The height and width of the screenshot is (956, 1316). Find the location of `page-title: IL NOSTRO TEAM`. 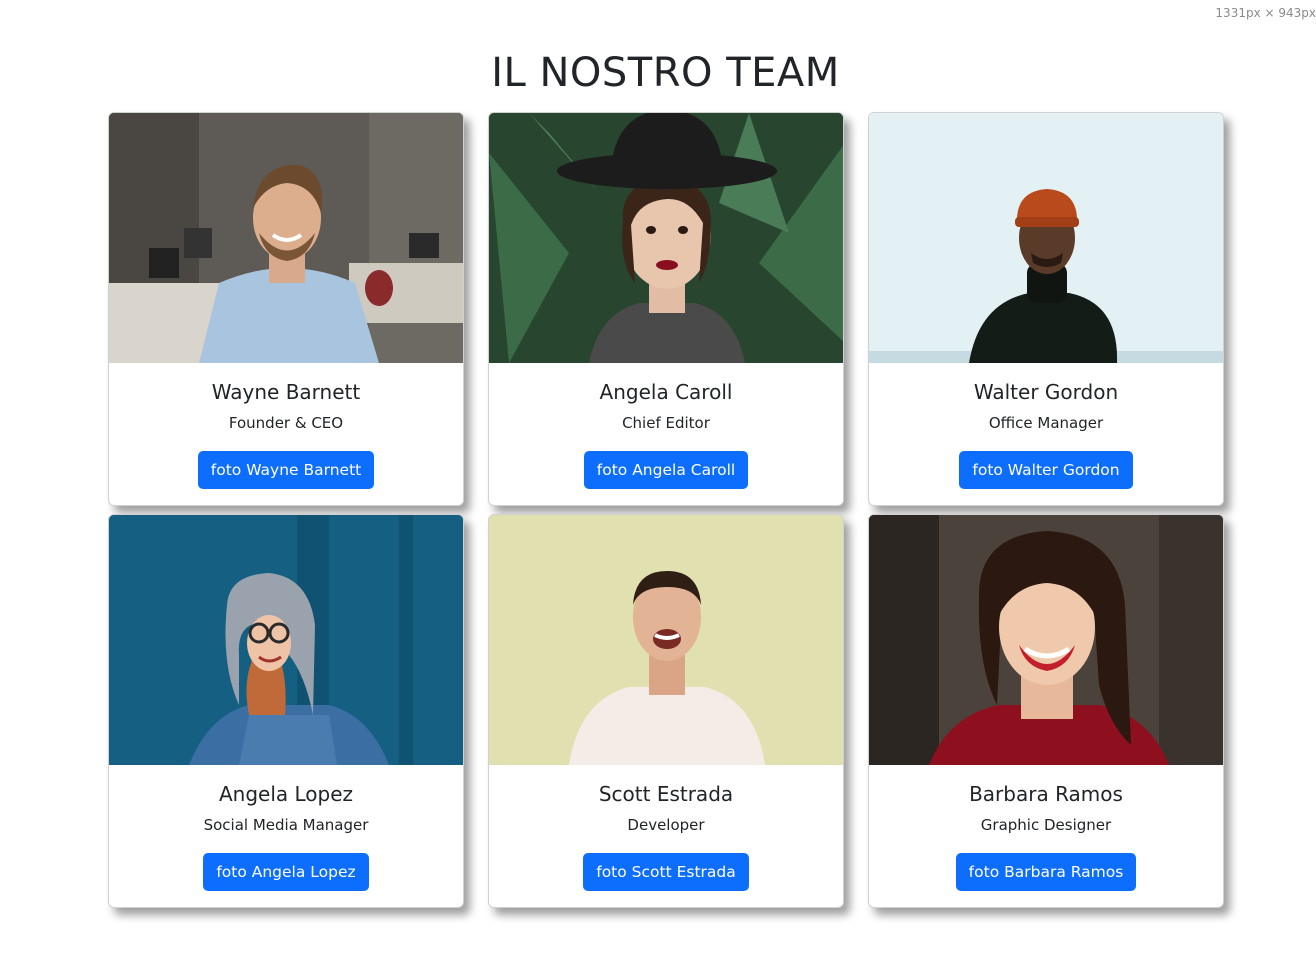

page-title: IL NOSTRO TEAM is located at coordinates (665, 73).